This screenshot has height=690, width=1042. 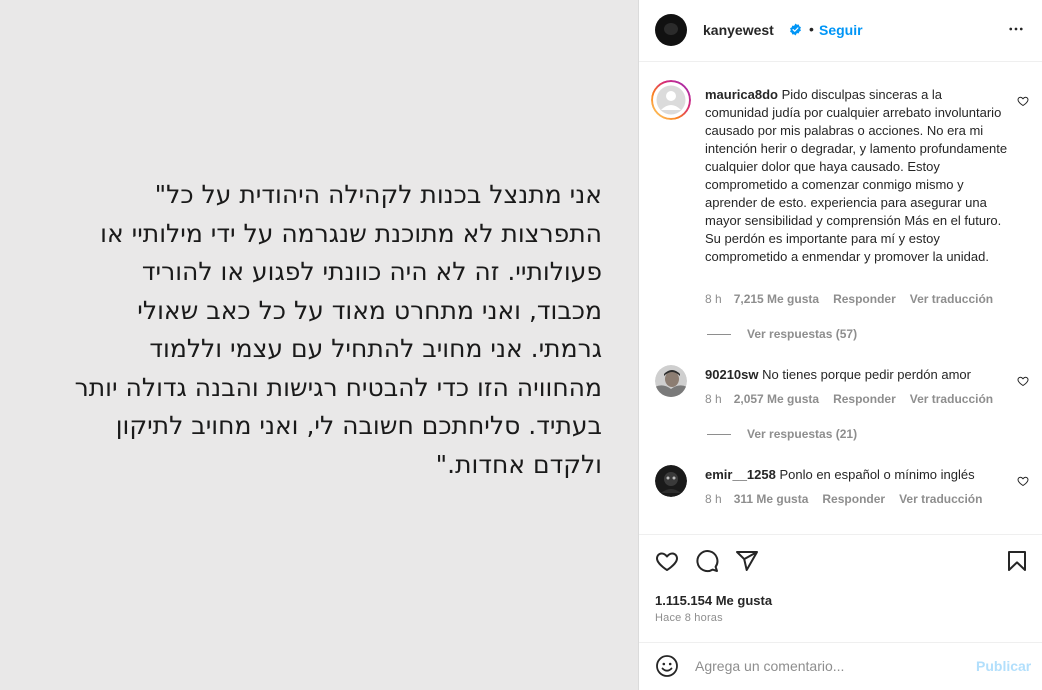 What do you see at coordinates (1016, 29) in the screenshot?
I see `more-options-icon` at bounding box center [1016, 29].